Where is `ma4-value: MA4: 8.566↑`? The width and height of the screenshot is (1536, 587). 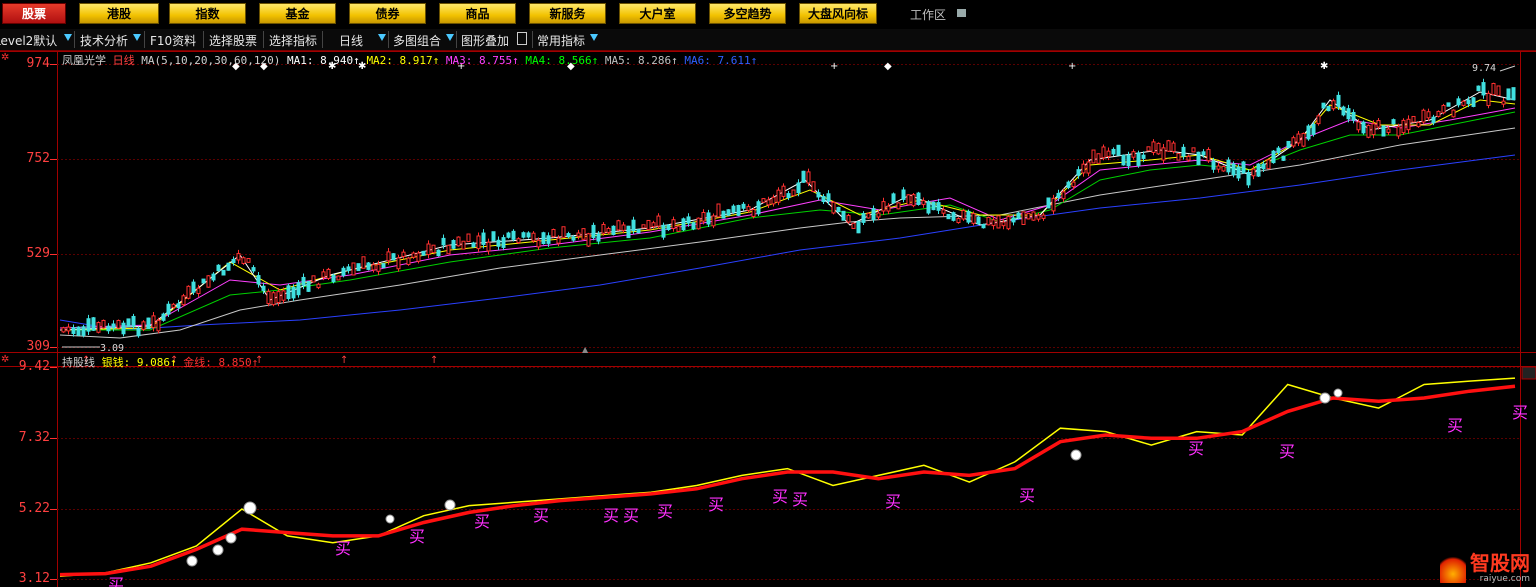
ma4-value: MA4: 8.566↑ is located at coordinates (562, 60).